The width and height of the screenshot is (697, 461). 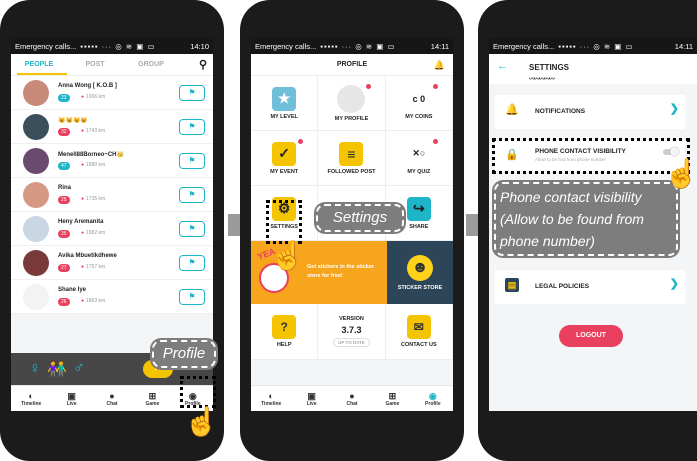 What do you see at coordinates (112, 127) in the screenshot?
I see `list-item: 😼😼😼😼 32 1743 km ⚑` at bounding box center [112, 127].